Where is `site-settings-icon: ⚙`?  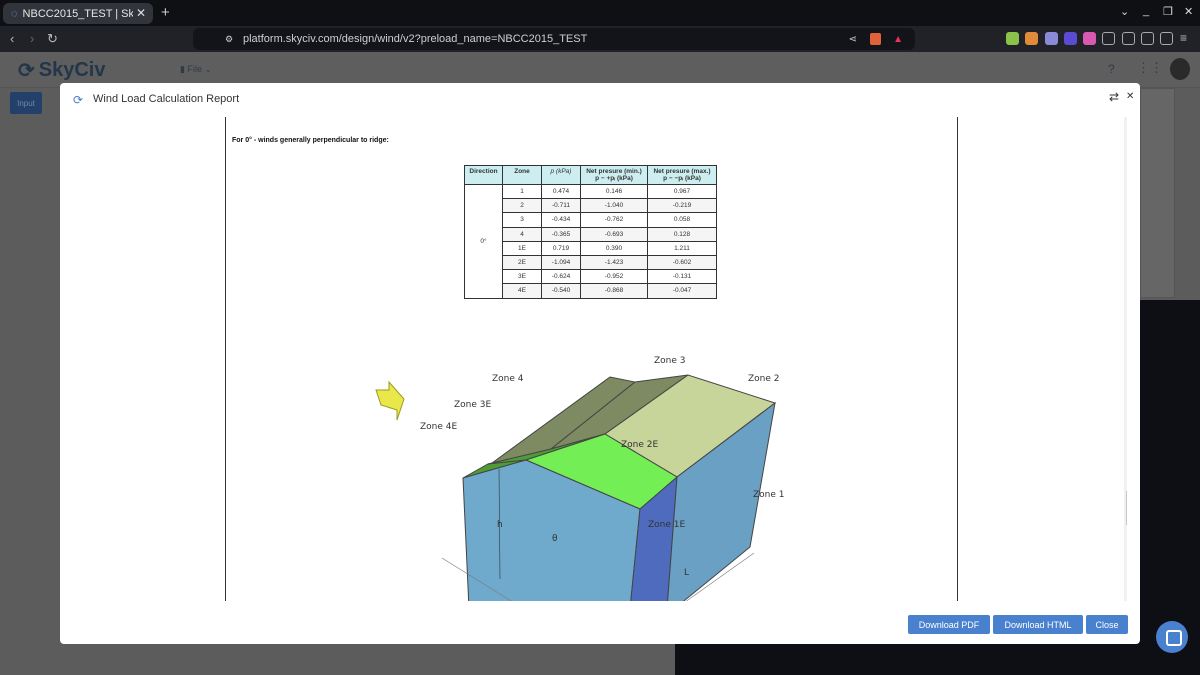 site-settings-icon: ⚙ is located at coordinates (229, 39).